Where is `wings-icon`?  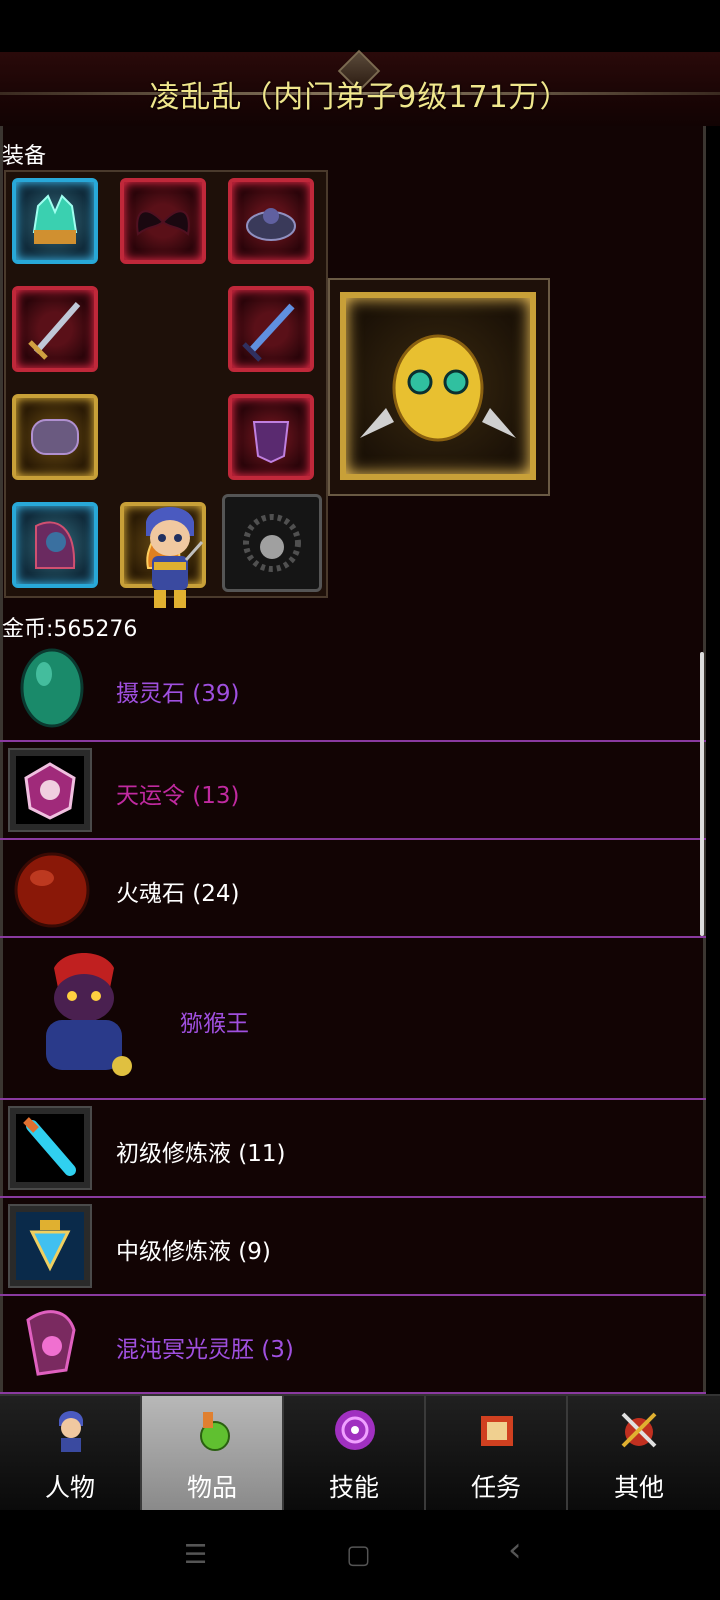
wings-icon is located at coordinates (163, 223).